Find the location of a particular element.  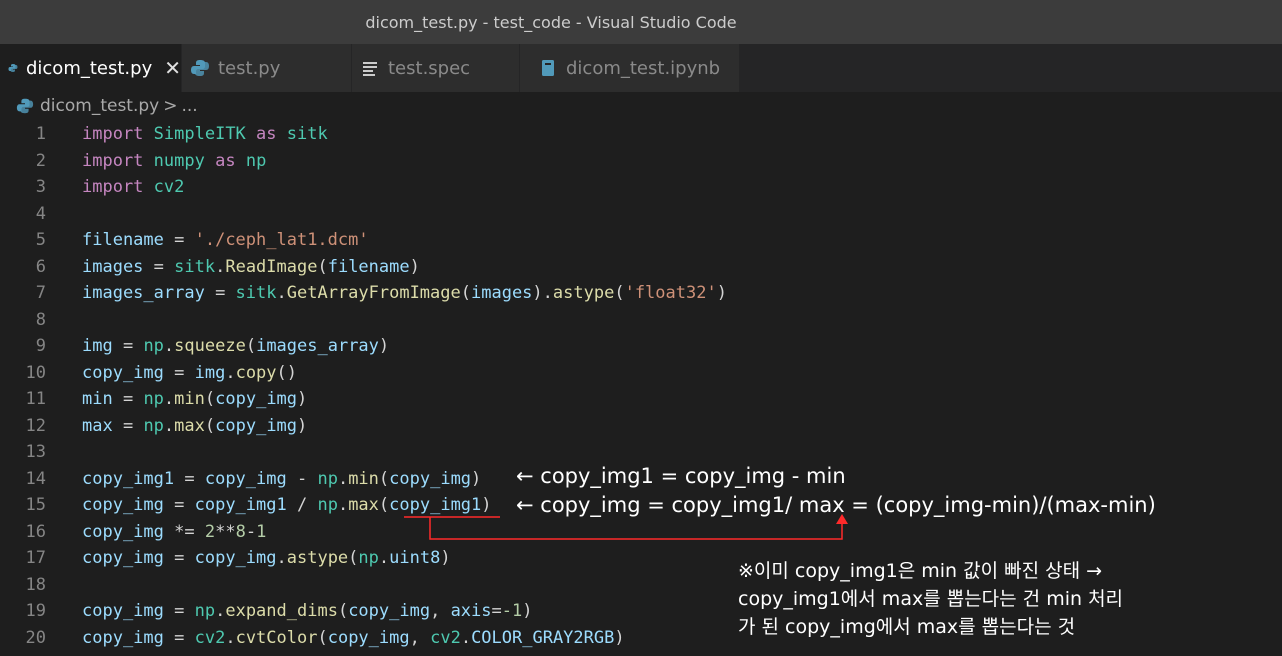

tab-test-spec: test.spec is located at coordinates (436, 68).